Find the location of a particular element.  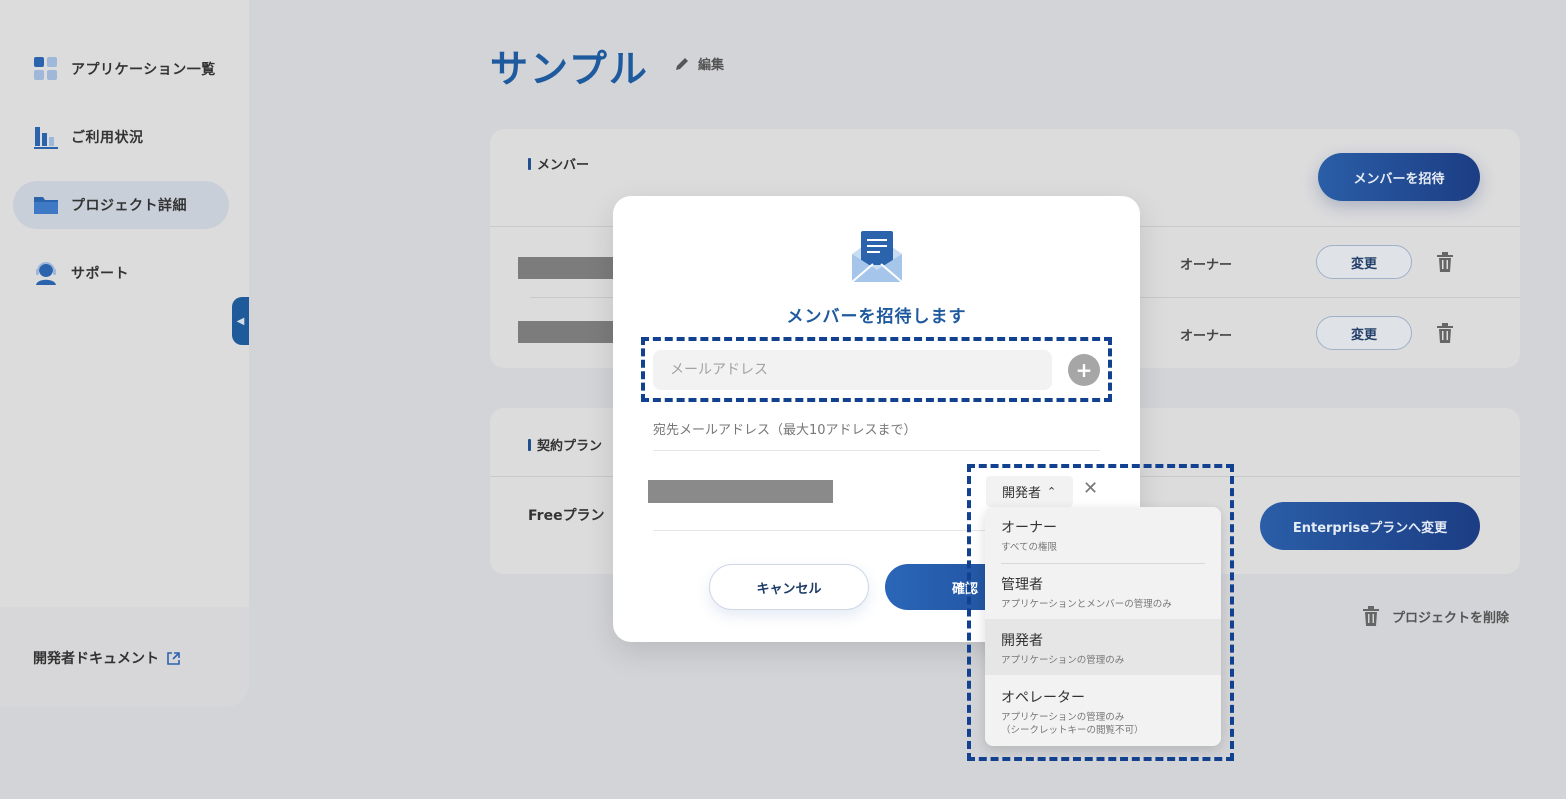

email-helper-text: 宛先メールアドレス（最大10アドレスまで） is located at coordinates (785, 430).